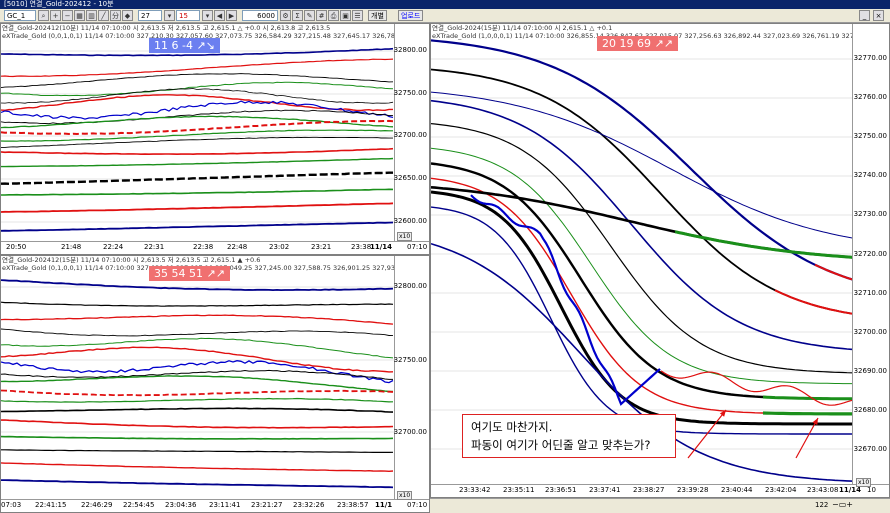 Image resolution: width=890 pixels, height=513 pixels. I want to click on chart-scrollbar: 122 −▭+, so click(660, 505).